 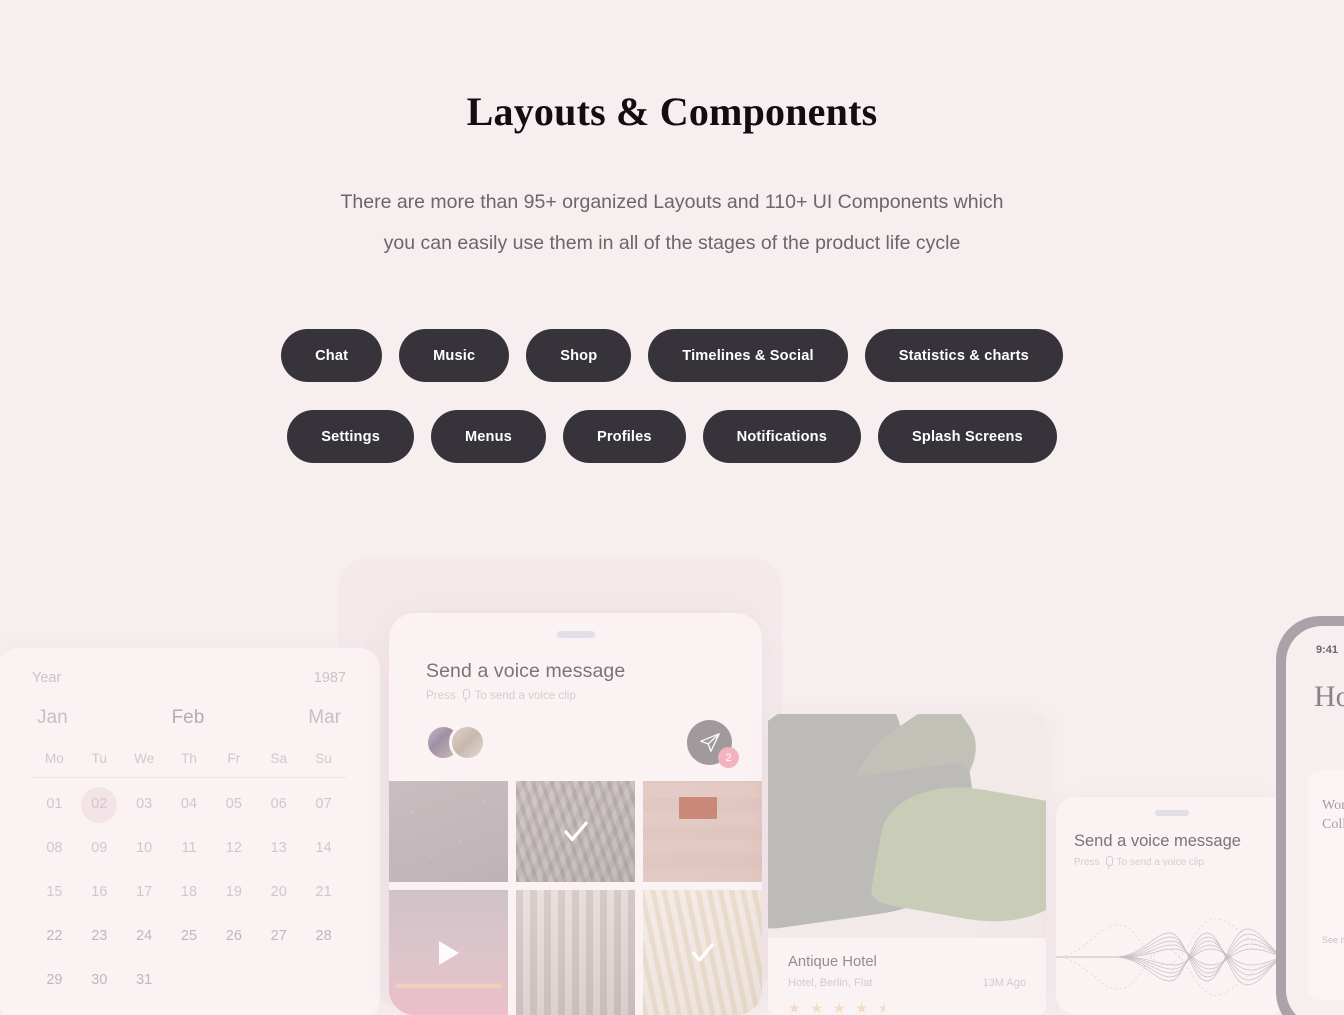 What do you see at coordinates (189, 804) in the screenshot?
I see `calendar-day: 04` at bounding box center [189, 804].